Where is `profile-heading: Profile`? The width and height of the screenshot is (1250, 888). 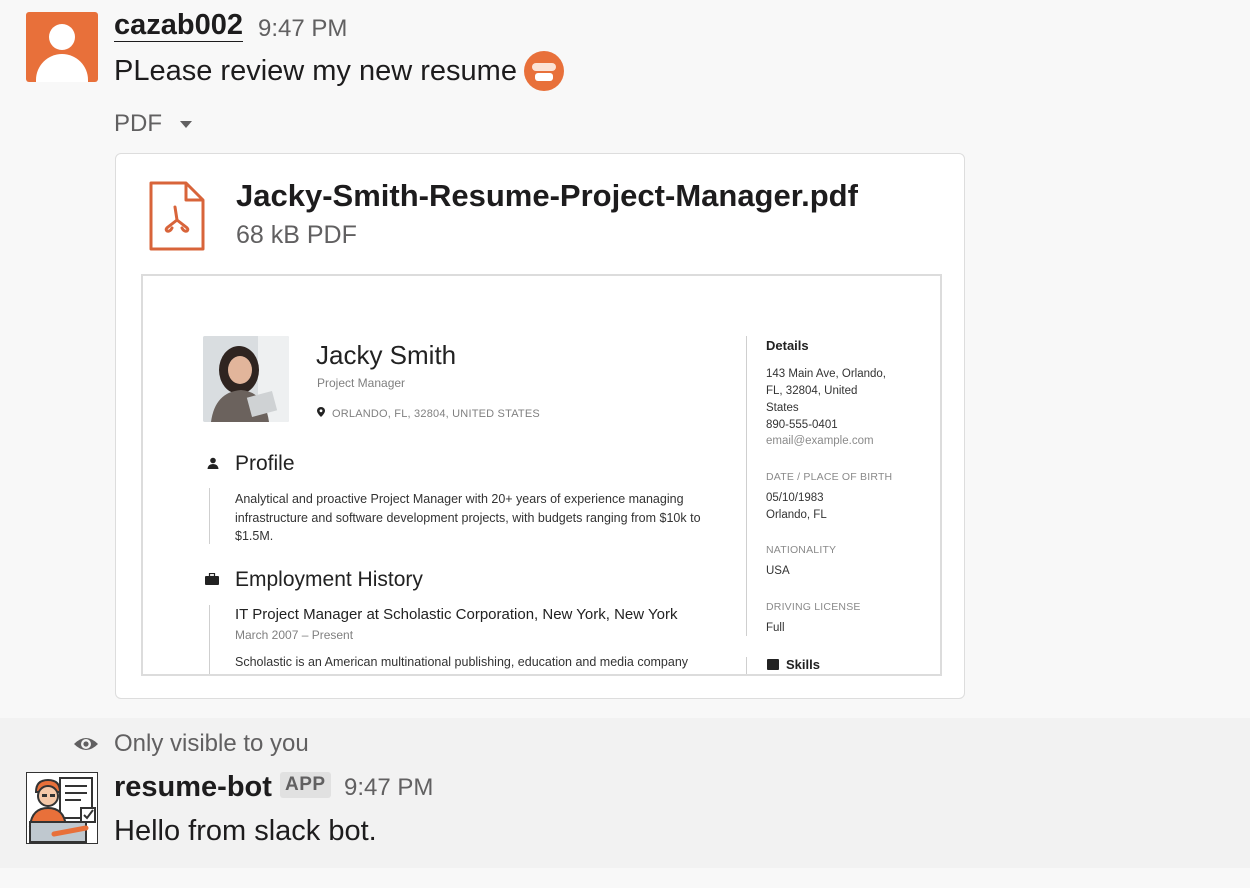 profile-heading: Profile is located at coordinates (265, 463).